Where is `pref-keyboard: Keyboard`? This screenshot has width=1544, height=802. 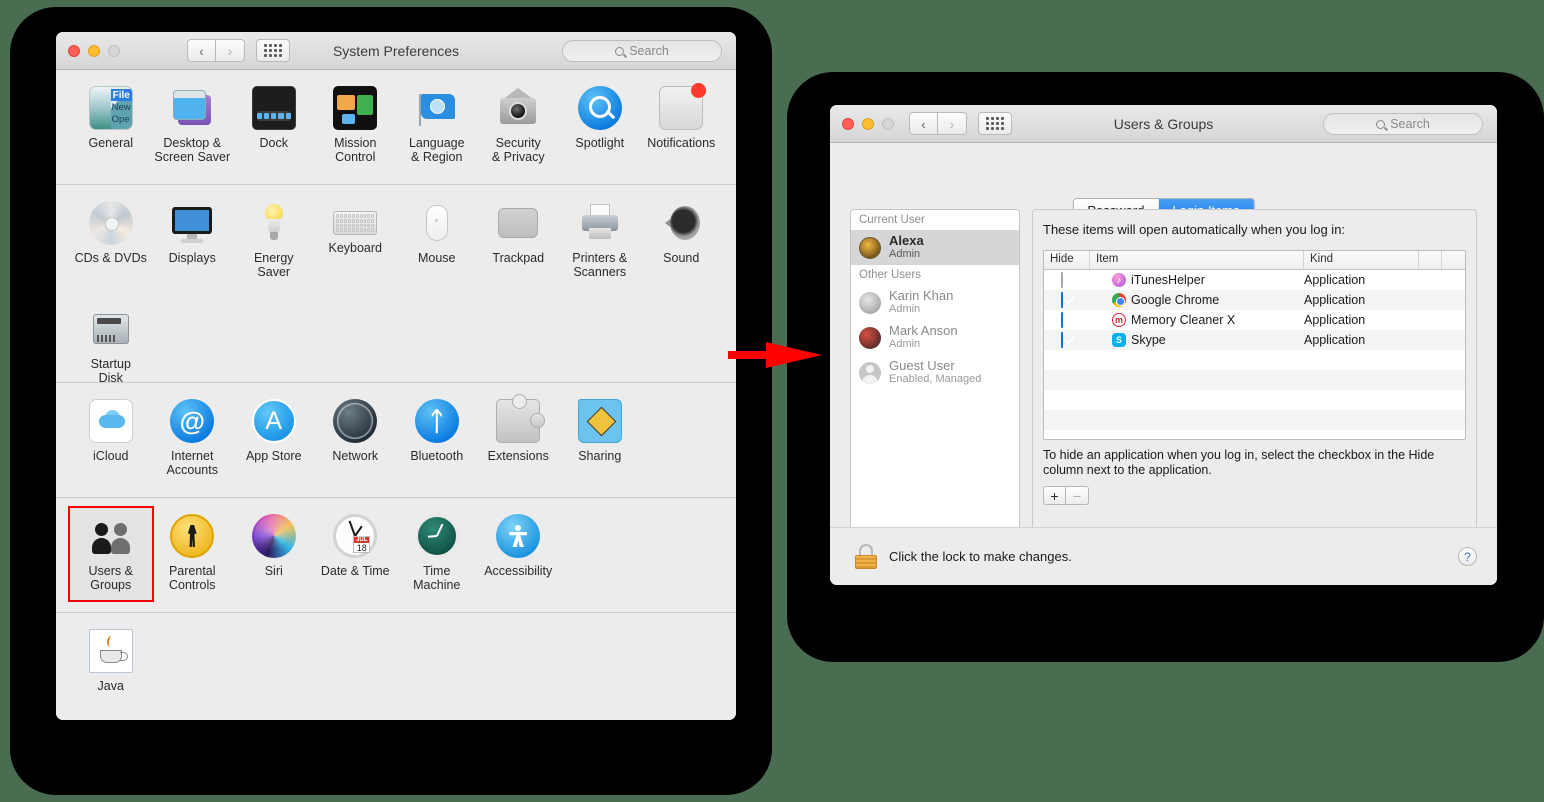 pref-keyboard: Keyboard is located at coordinates (356, 241).